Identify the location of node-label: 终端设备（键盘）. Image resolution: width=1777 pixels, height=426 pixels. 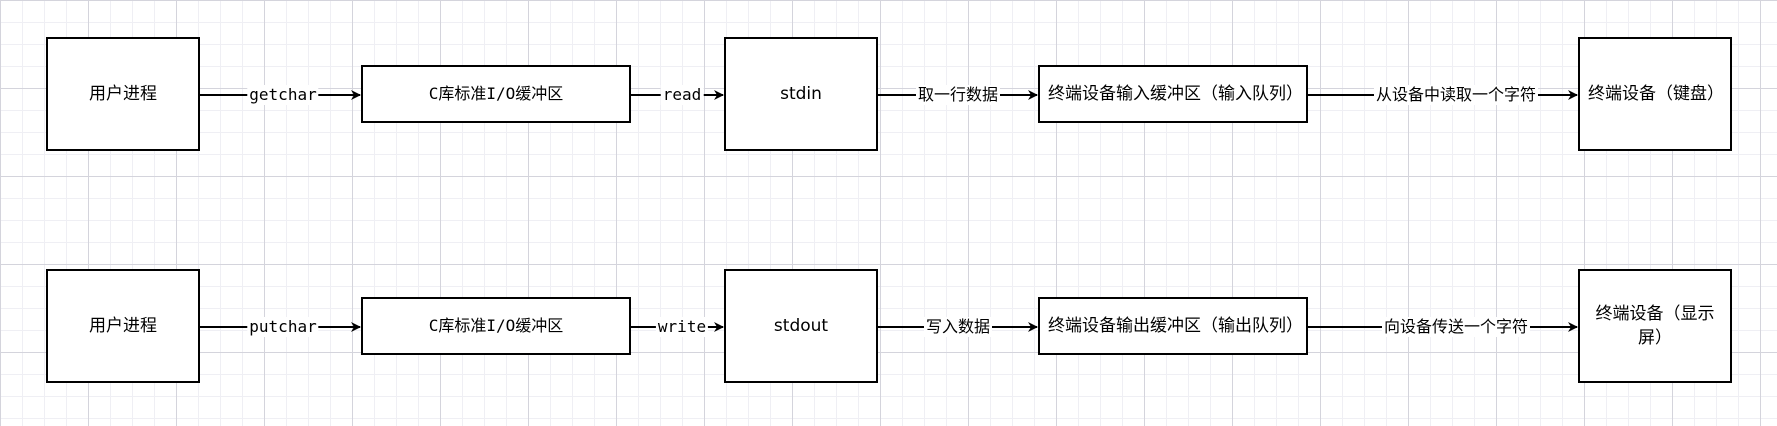
(1656, 94).